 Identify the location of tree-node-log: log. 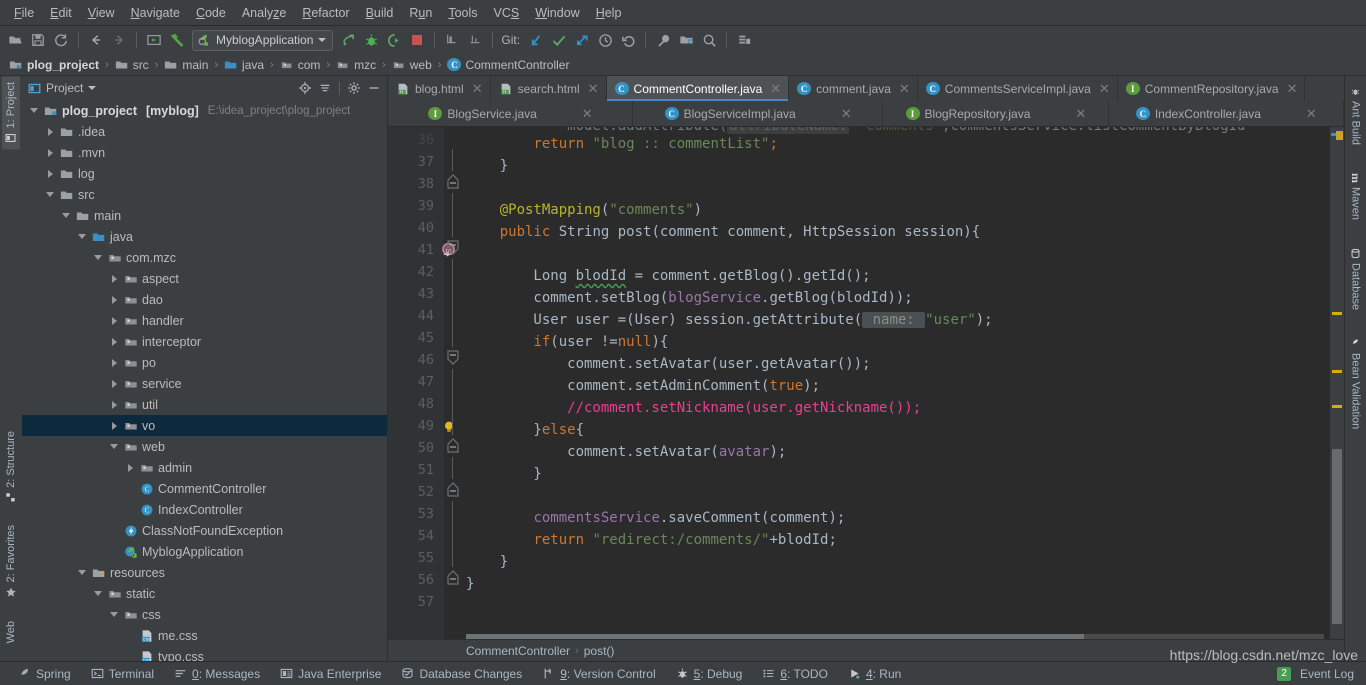
(204, 173).